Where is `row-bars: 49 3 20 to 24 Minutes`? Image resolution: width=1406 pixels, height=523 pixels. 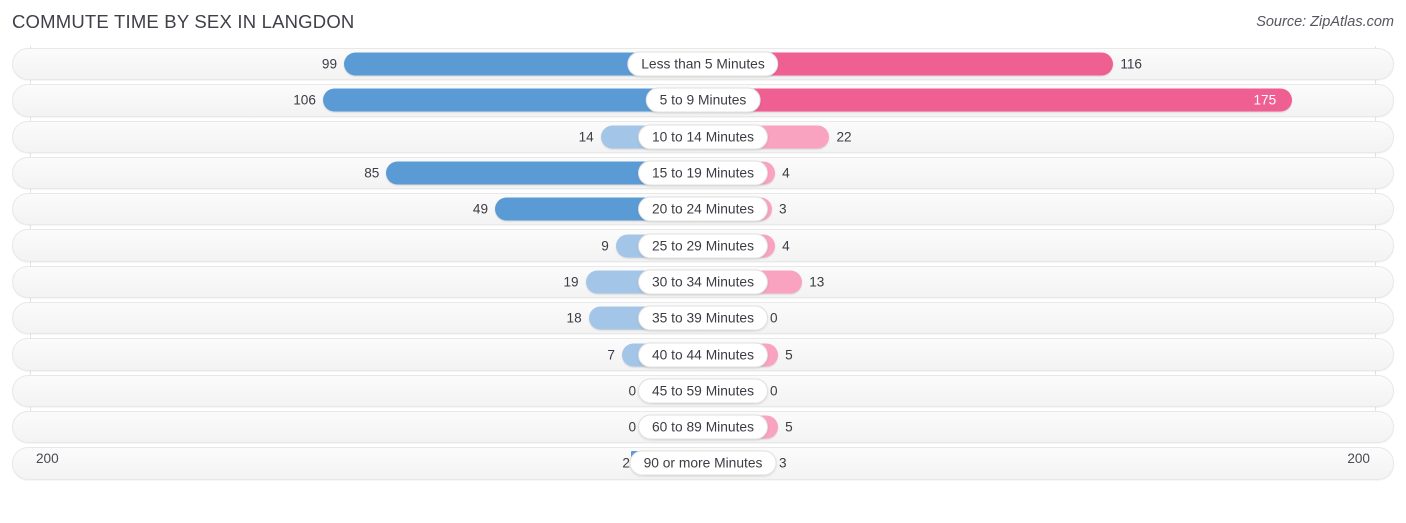 row-bars: 49 3 20 to 24 Minutes is located at coordinates (703, 209).